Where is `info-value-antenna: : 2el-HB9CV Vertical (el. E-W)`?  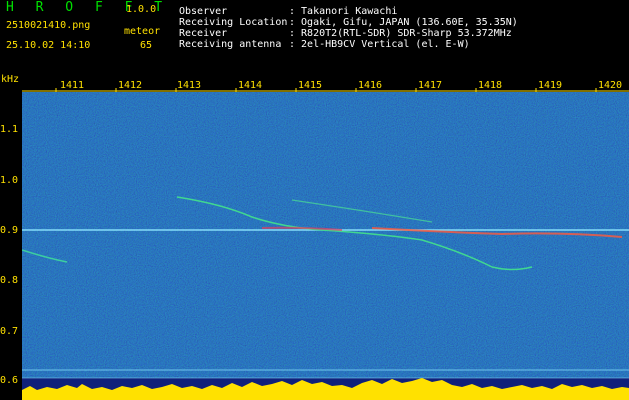
info-value-antenna: : 2el-HB9CV Vertical (el. E-W) is located at coordinates (379, 44).